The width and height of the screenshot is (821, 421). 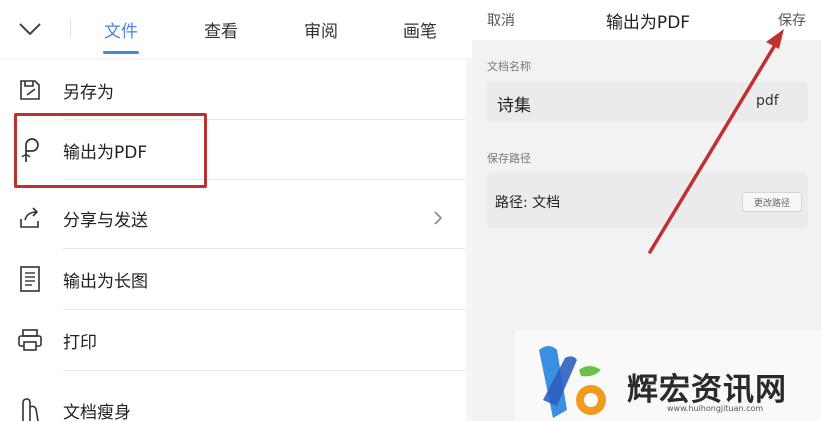 I want to click on file-name-value: 诗集, so click(x=514, y=106).